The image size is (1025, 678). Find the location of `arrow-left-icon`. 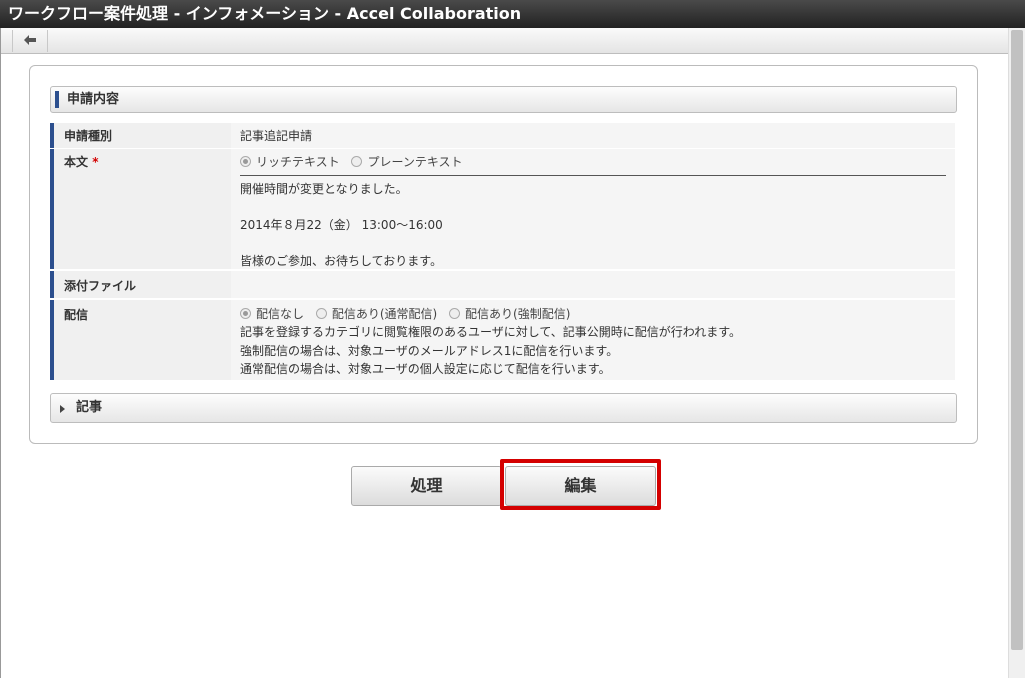

arrow-left-icon is located at coordinates (30, 41).